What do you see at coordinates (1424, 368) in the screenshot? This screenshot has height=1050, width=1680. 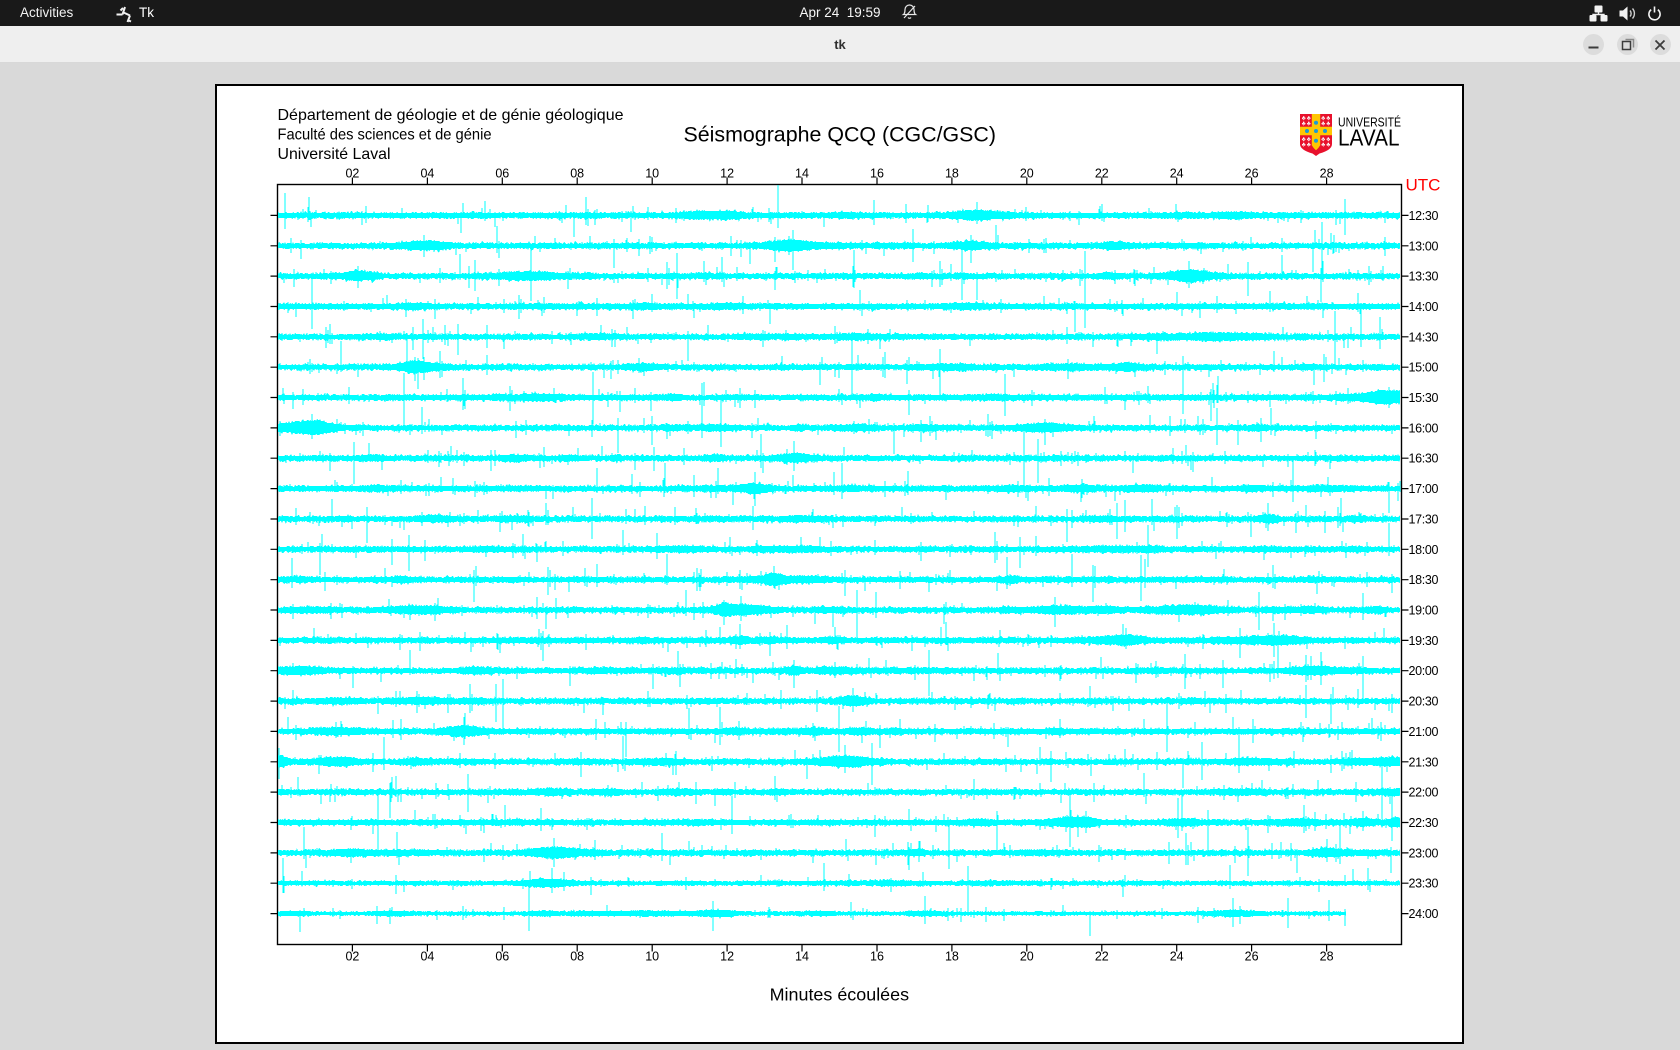 I see `svg-text: 15:00` at bounding box center [1424, 368].